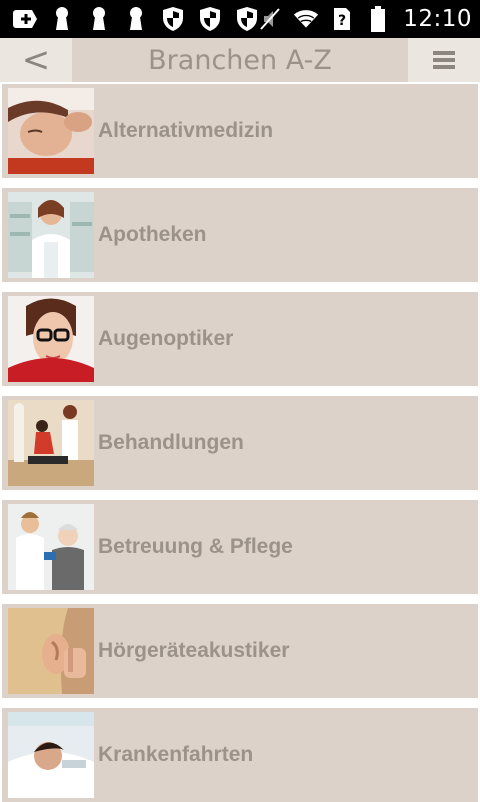 This screenshot has width=480, height=802. Describe the element at coordinates (194, 650) in the screenshot. I see `category-label: Hörgeräteakustiker` at that location.